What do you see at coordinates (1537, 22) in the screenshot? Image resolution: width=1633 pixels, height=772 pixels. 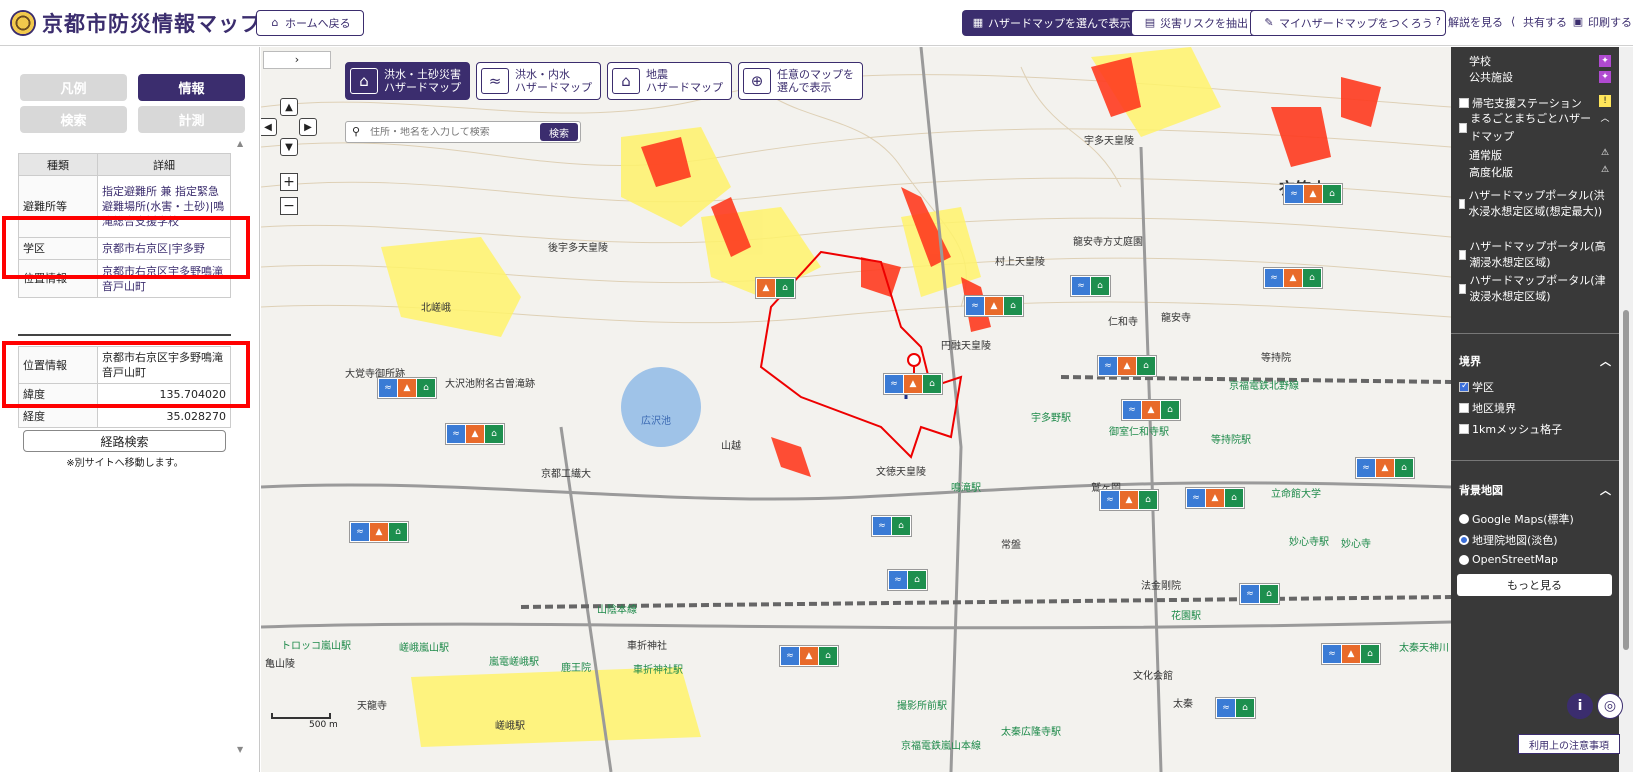 I see `share-link: ⟨ 共有する` at bounding box center [1537, 22].